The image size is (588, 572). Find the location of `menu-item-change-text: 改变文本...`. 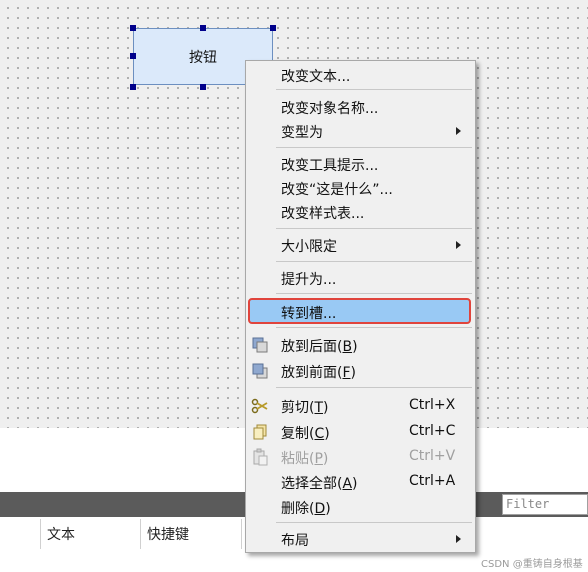

menu-item-change-text: 改变文本... is located at coordinates (360, 75).